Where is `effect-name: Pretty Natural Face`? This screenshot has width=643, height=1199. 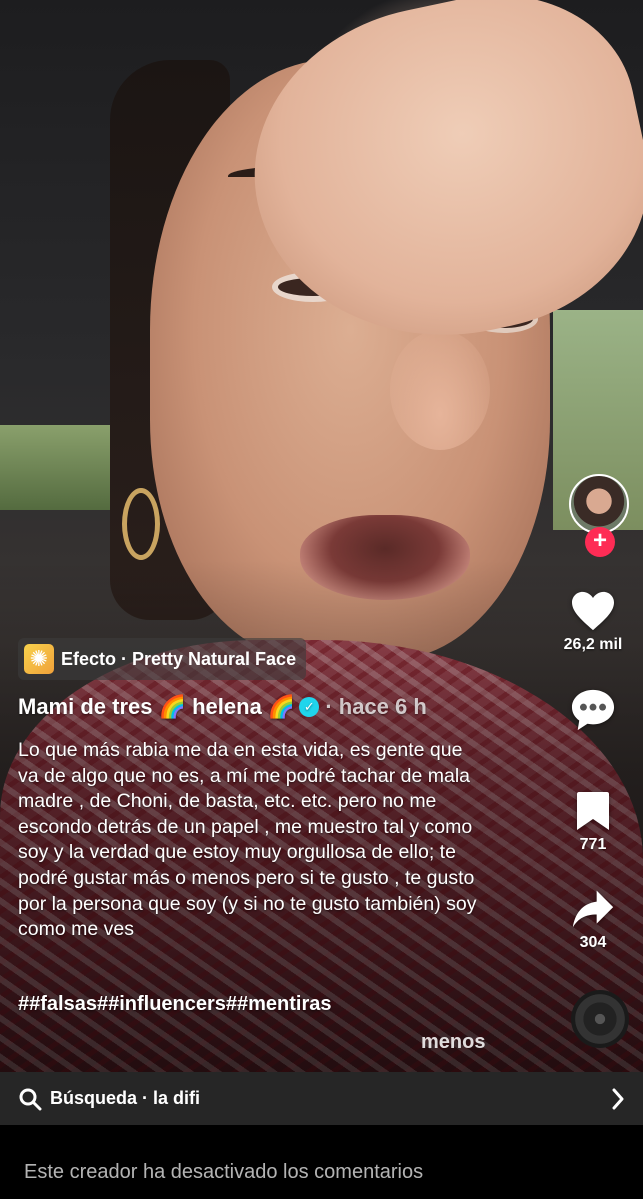 effect-name: Pretty Natural Face is located at coordinates (214, 658).